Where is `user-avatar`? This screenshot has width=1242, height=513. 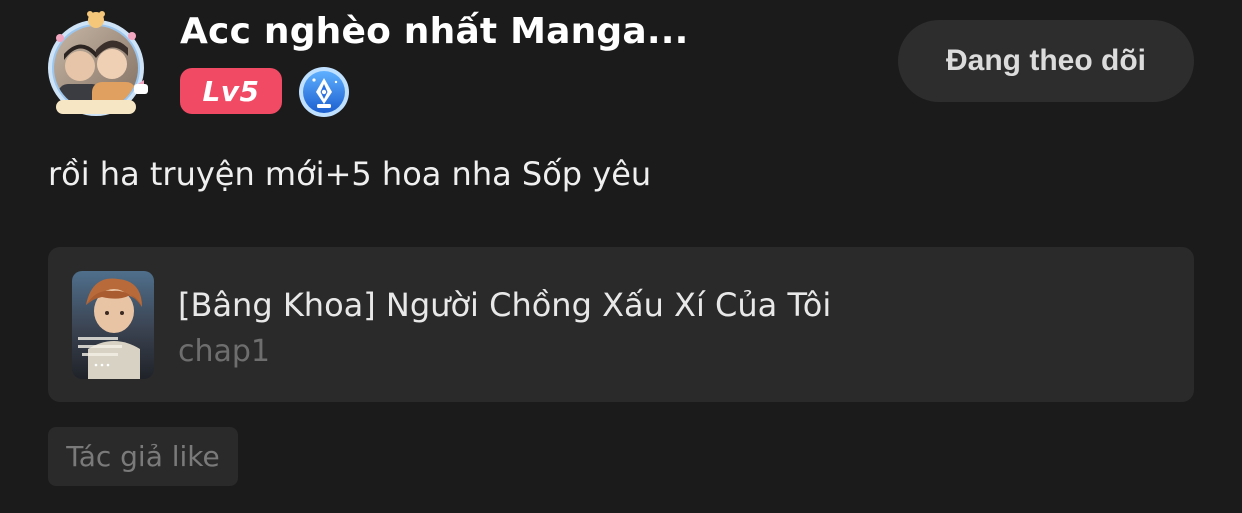
user-avatar is located at coordinates (96, 64).